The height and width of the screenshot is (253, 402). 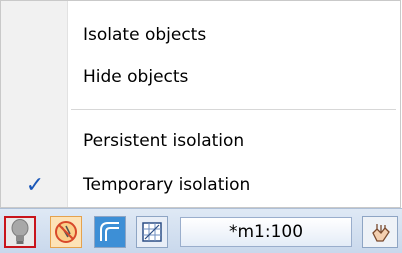 What do you see at coordinates (164, 141) in the screenshot?
I see `menu-item-label: Persistent isolation` at bounding box center [164, 141].